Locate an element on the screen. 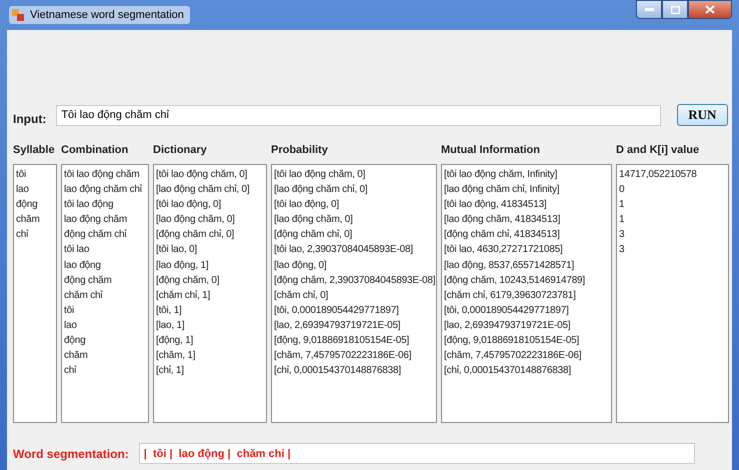  input-field: Tôi lao động chăm chỉ is located at coordinates (358, 115).